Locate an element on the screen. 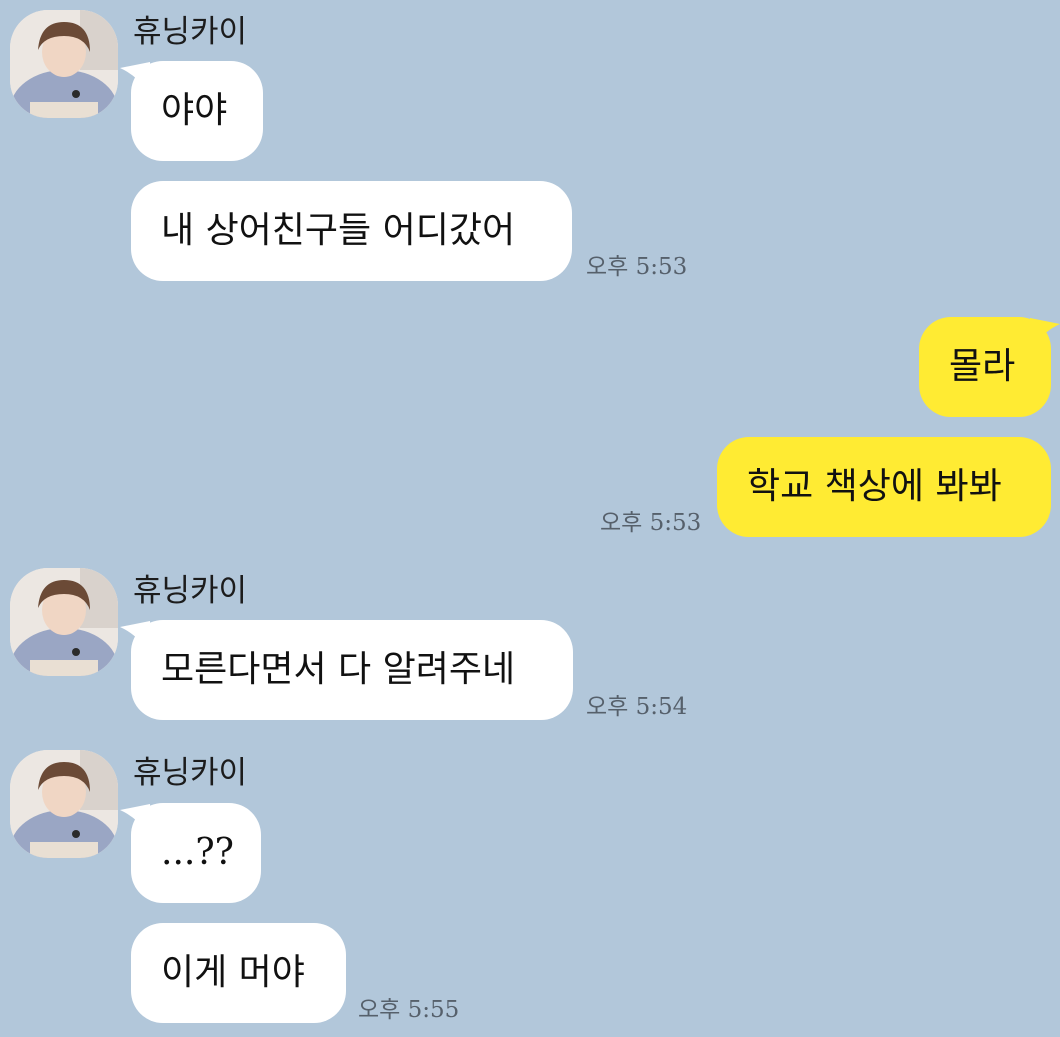 The image size is (1060, 1037). message-bubble: 학교 책상에 봐봐 is located at coordinates (884, 487).